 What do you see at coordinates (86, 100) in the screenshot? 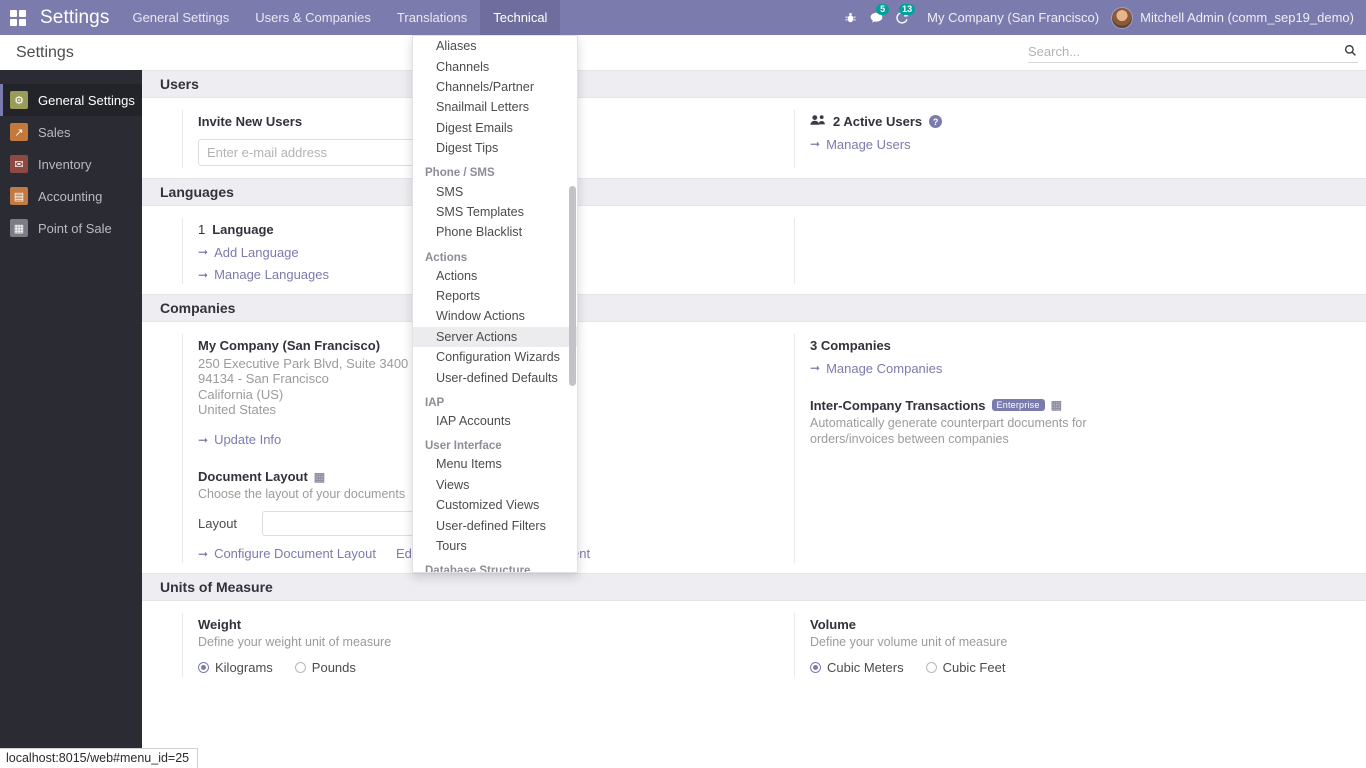
I see `sidebar-item-label: General Settings` at bounding box center [86, 100].